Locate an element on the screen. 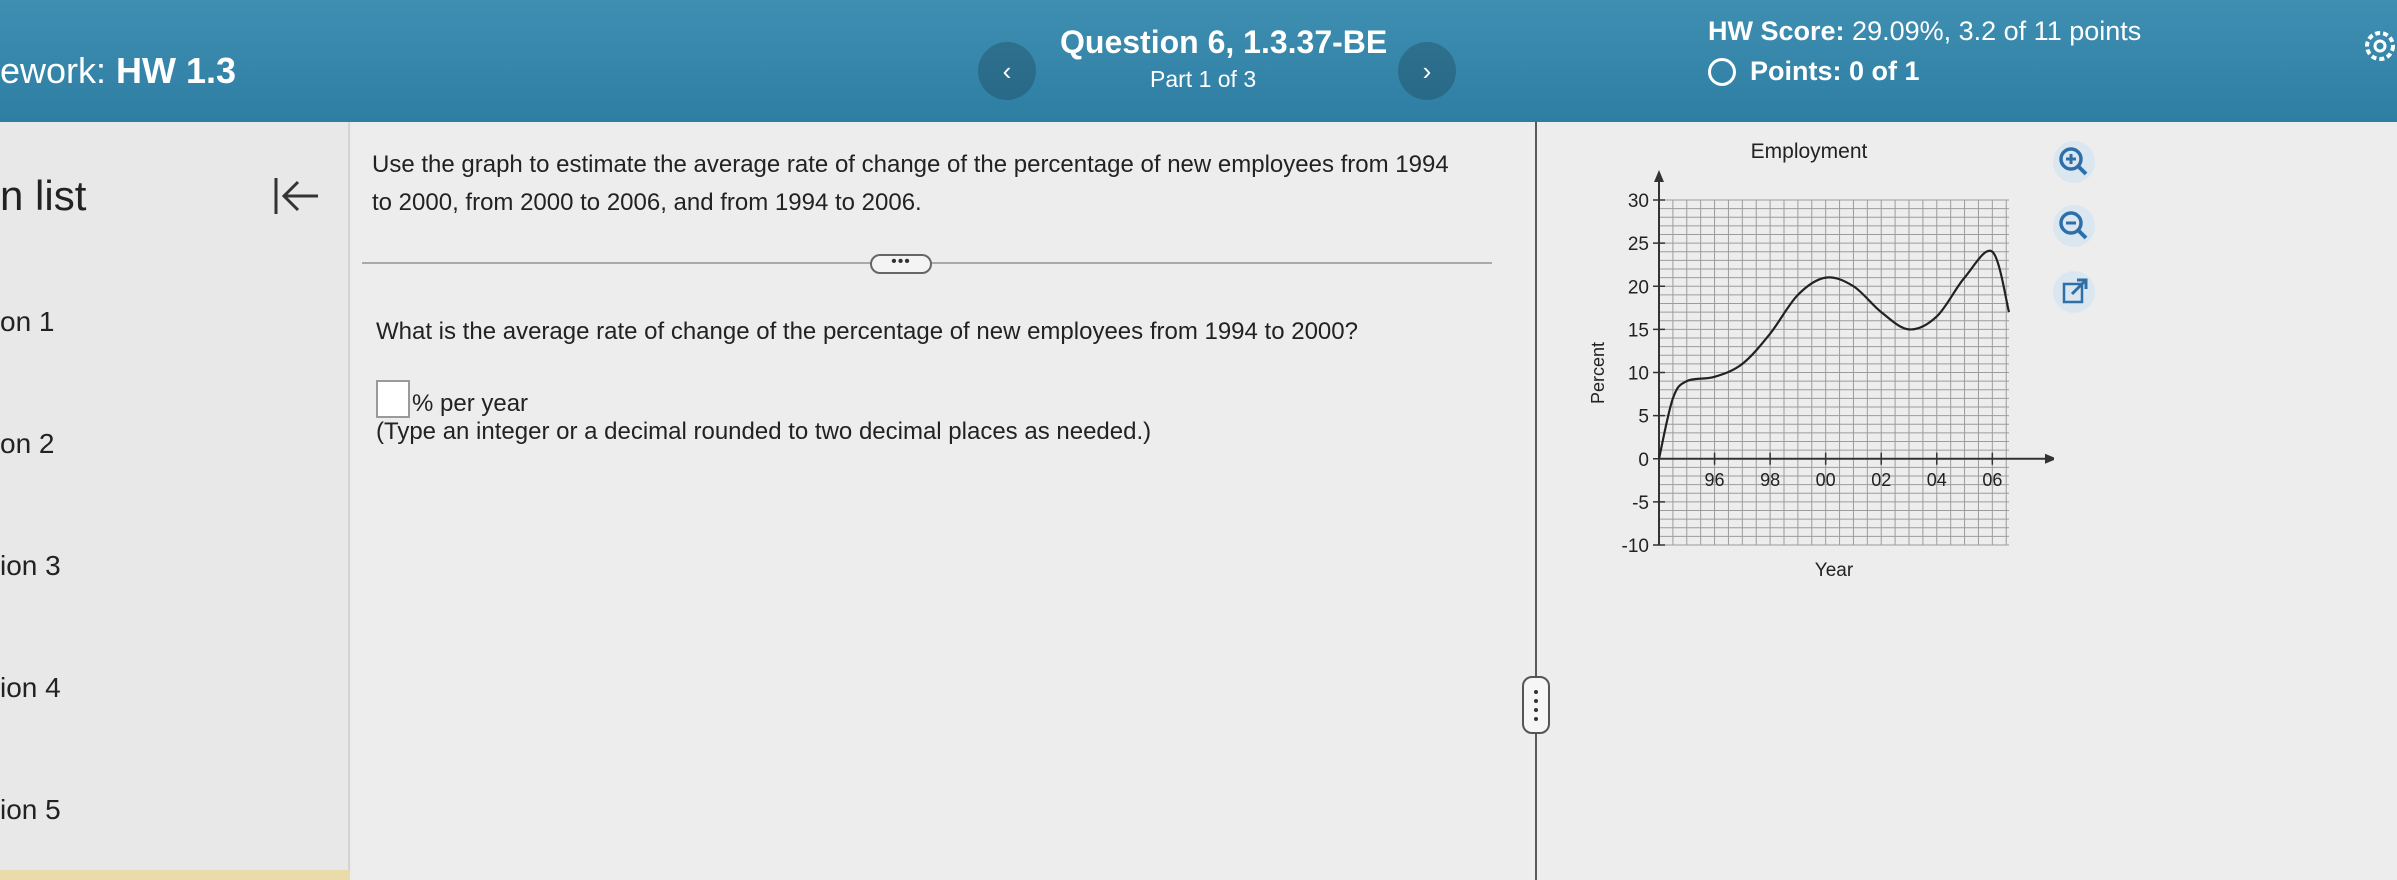  question-title: Question 6, 1.3.37-BE is located at coordinates (1224, 42).